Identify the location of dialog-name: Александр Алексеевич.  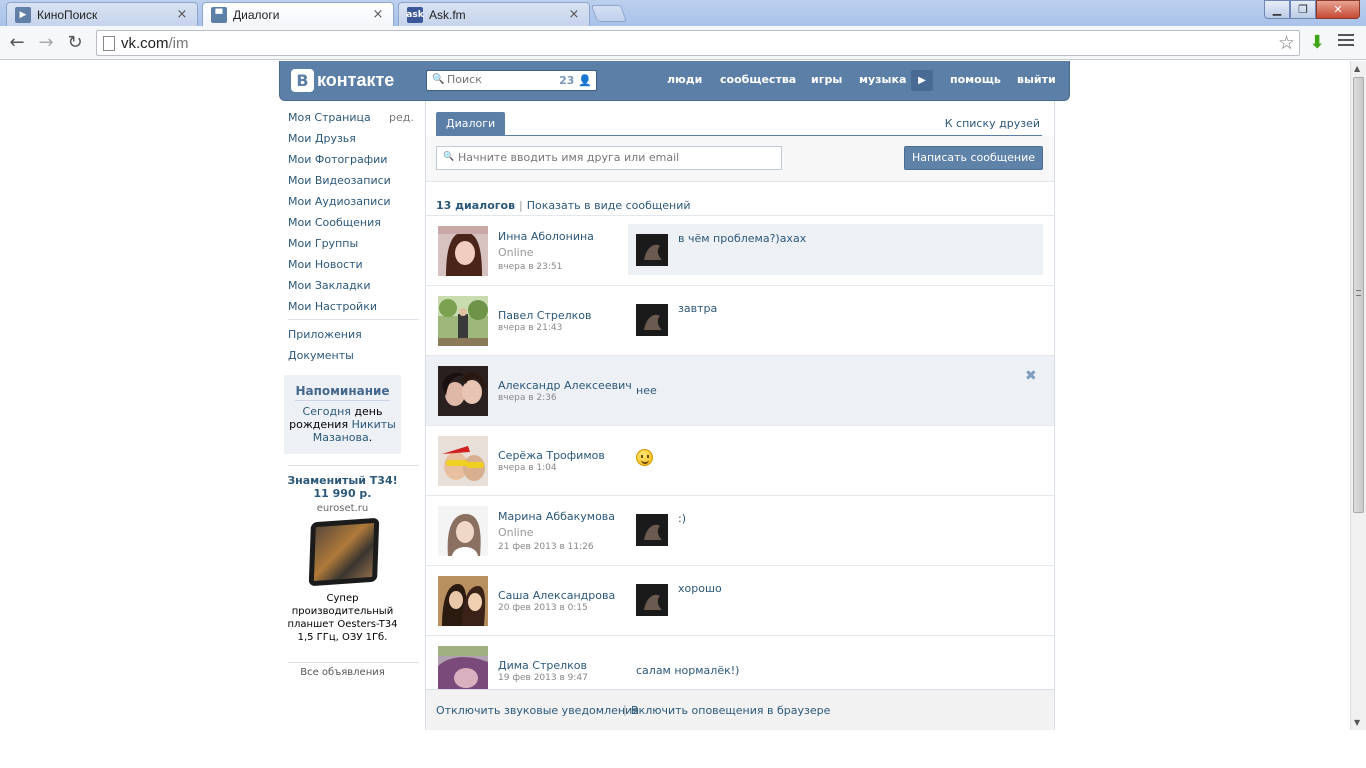
(565, 385).